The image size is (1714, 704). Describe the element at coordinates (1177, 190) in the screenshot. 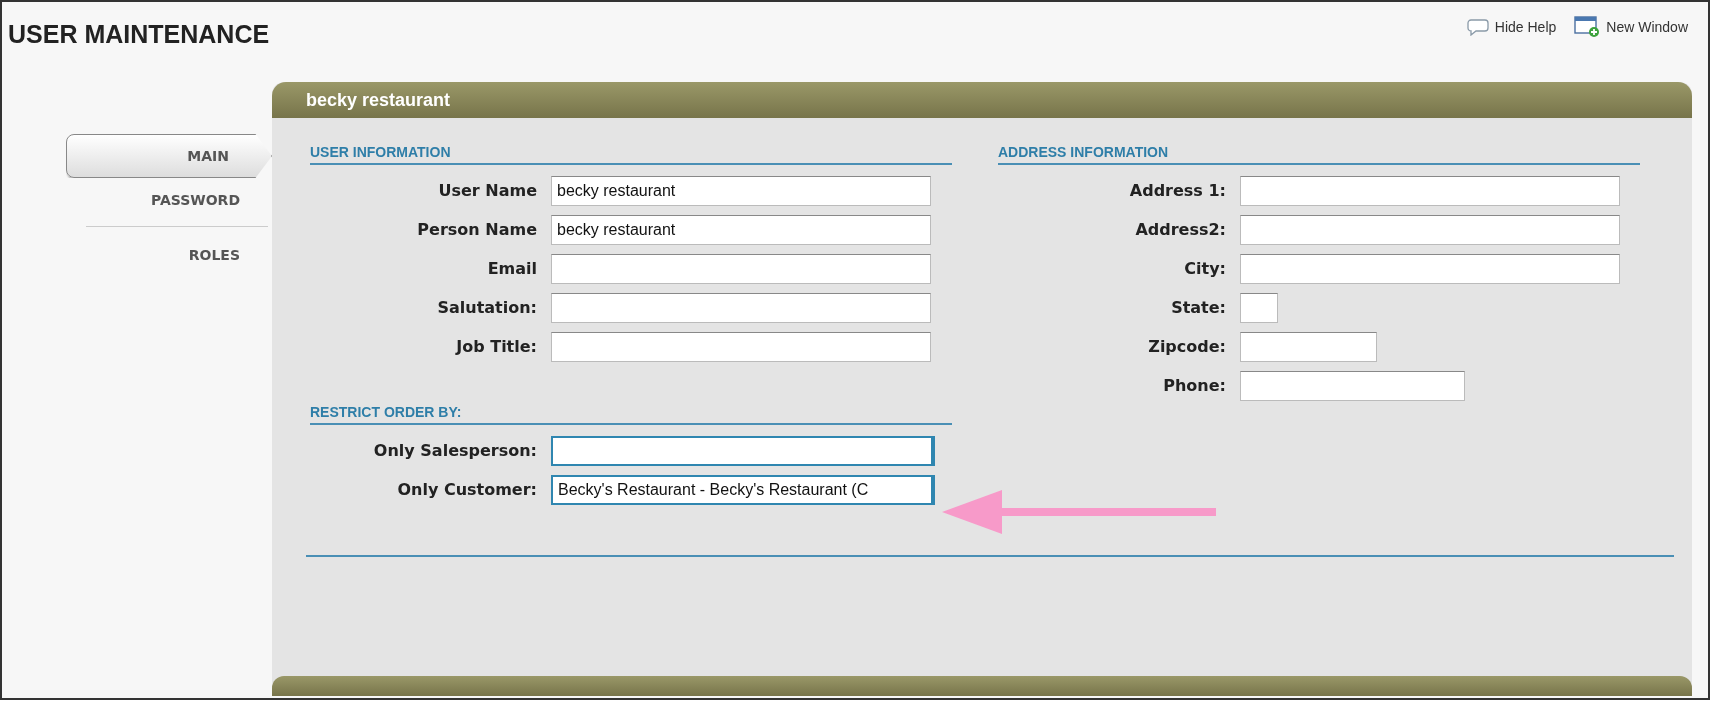

I see `field-label: Address 1:` at that location.